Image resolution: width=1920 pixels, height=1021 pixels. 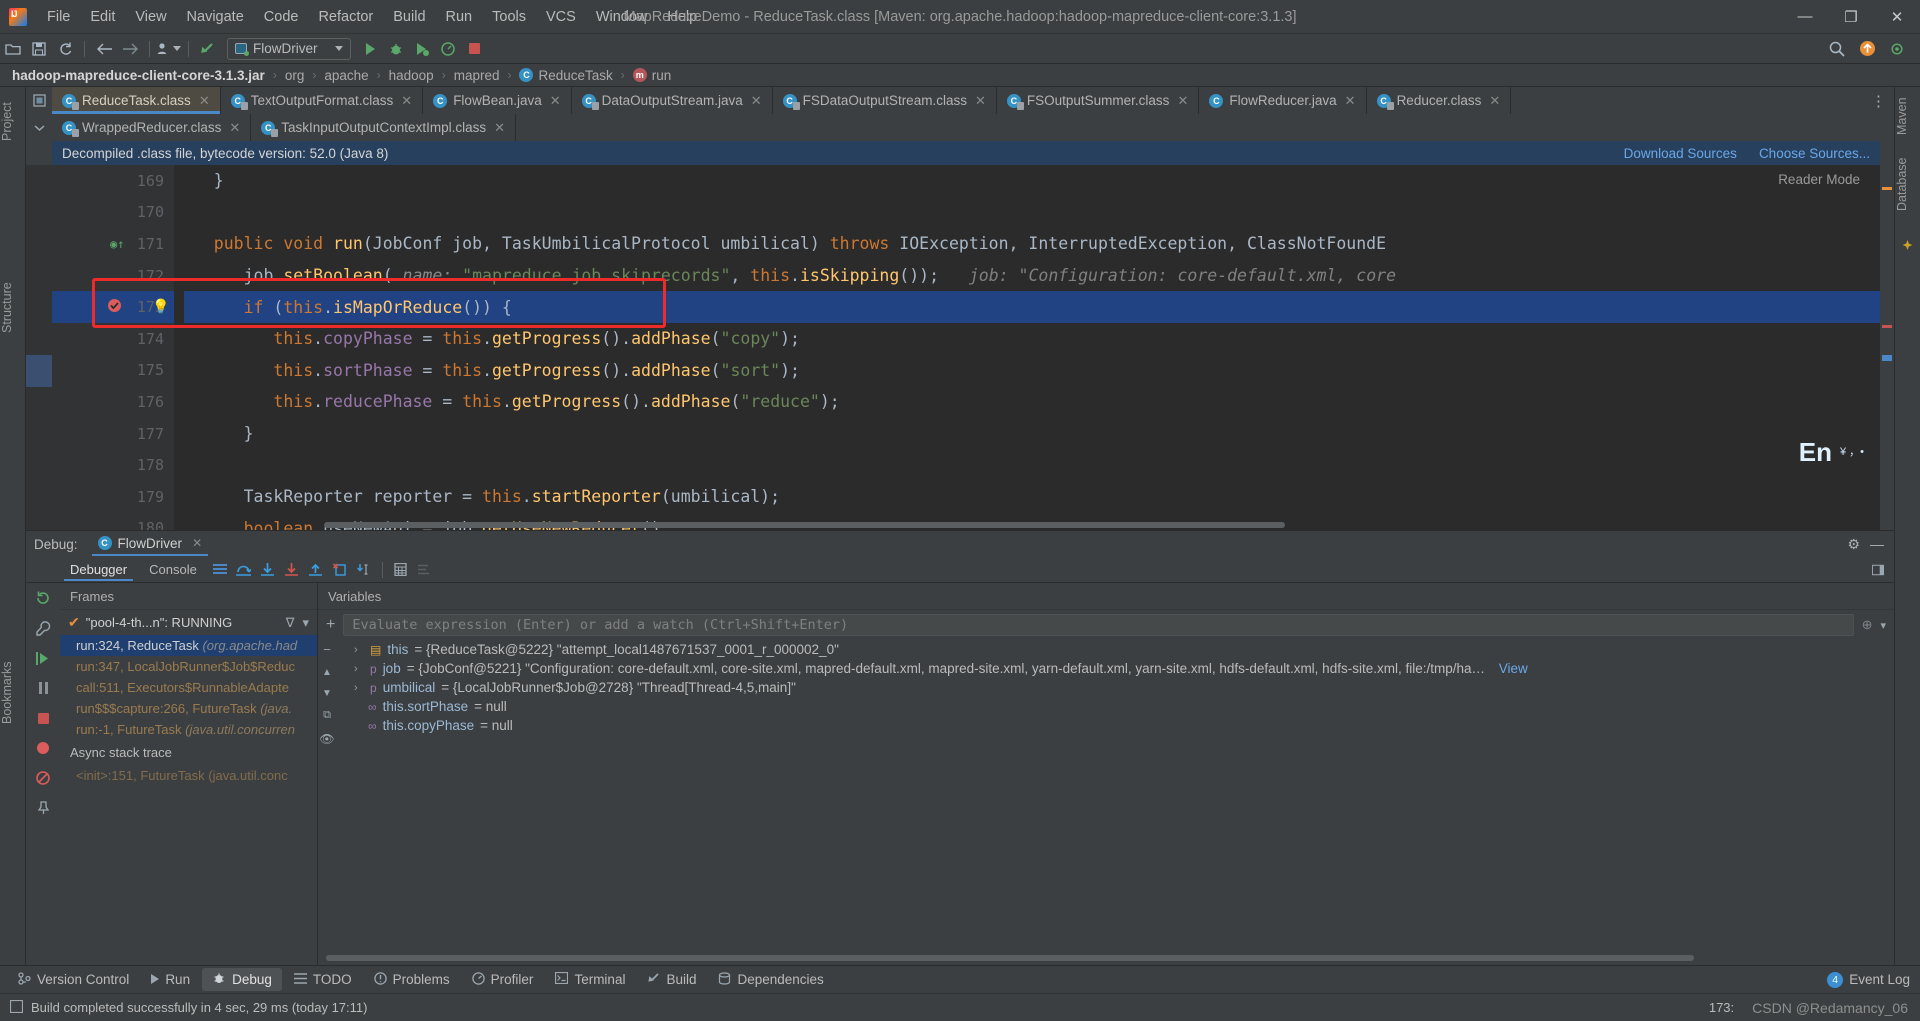 I want to click on pin-tab-icon, so click(x=43, y=808).